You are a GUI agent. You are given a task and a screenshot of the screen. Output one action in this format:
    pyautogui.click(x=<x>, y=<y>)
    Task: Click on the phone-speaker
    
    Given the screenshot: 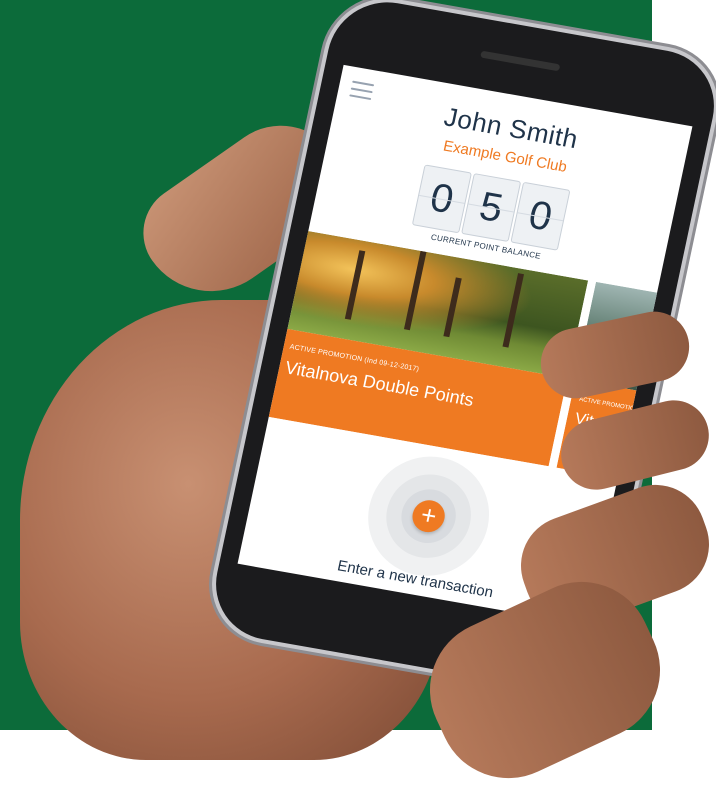 What is the action you would take?
    pyautogui.click(x=520, y=61)
    